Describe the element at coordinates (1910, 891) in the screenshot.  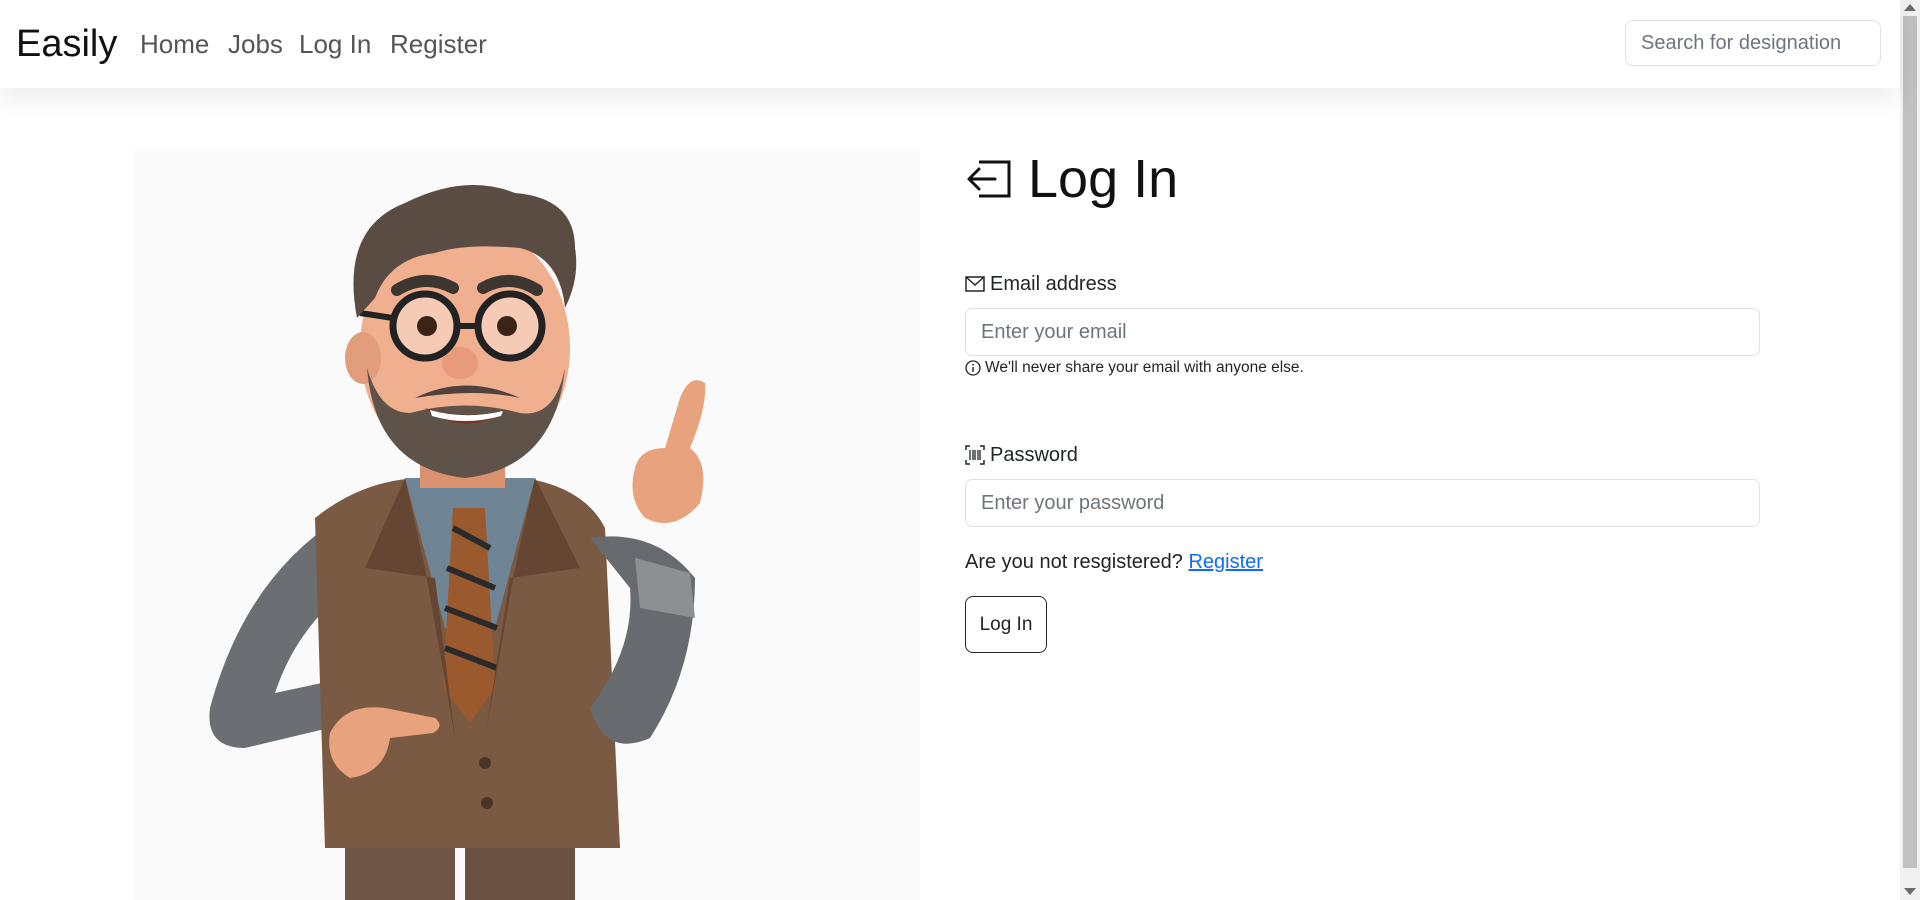
I see `scroll-down-arrow-icon` at that location.